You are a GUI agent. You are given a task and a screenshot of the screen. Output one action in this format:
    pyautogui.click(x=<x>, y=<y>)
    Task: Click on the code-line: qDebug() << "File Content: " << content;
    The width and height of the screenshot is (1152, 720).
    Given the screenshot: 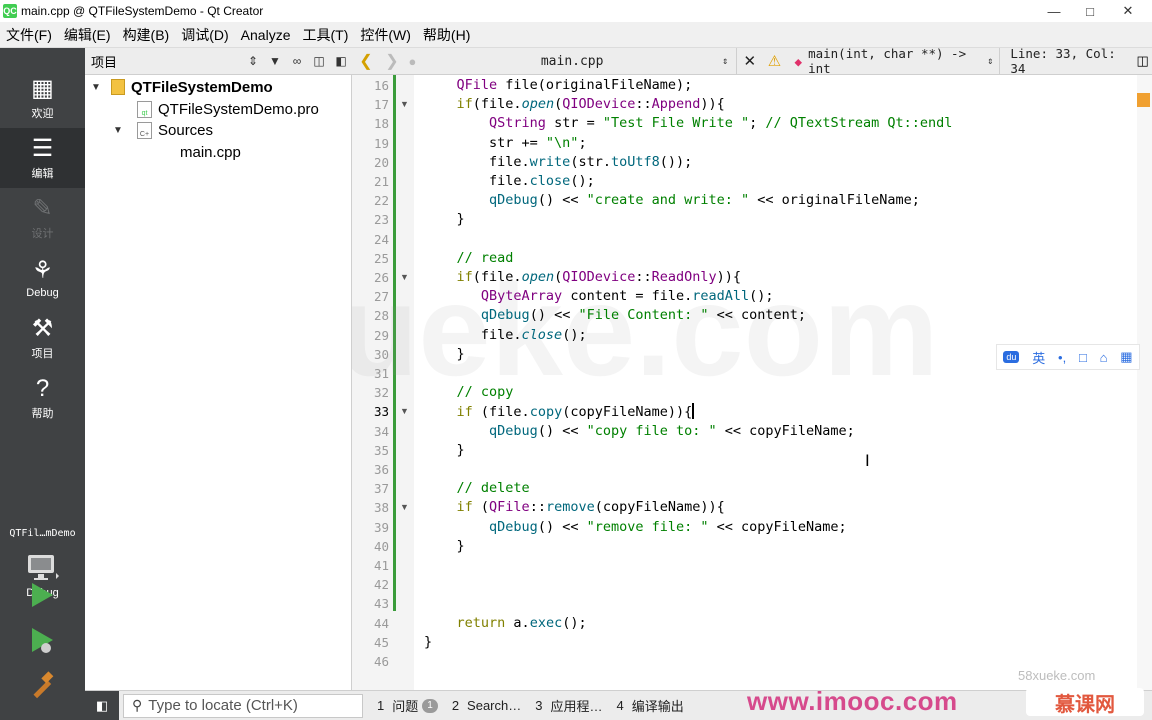 What is the action you would take?
    pyautogui.click(x=615, y=315)
    